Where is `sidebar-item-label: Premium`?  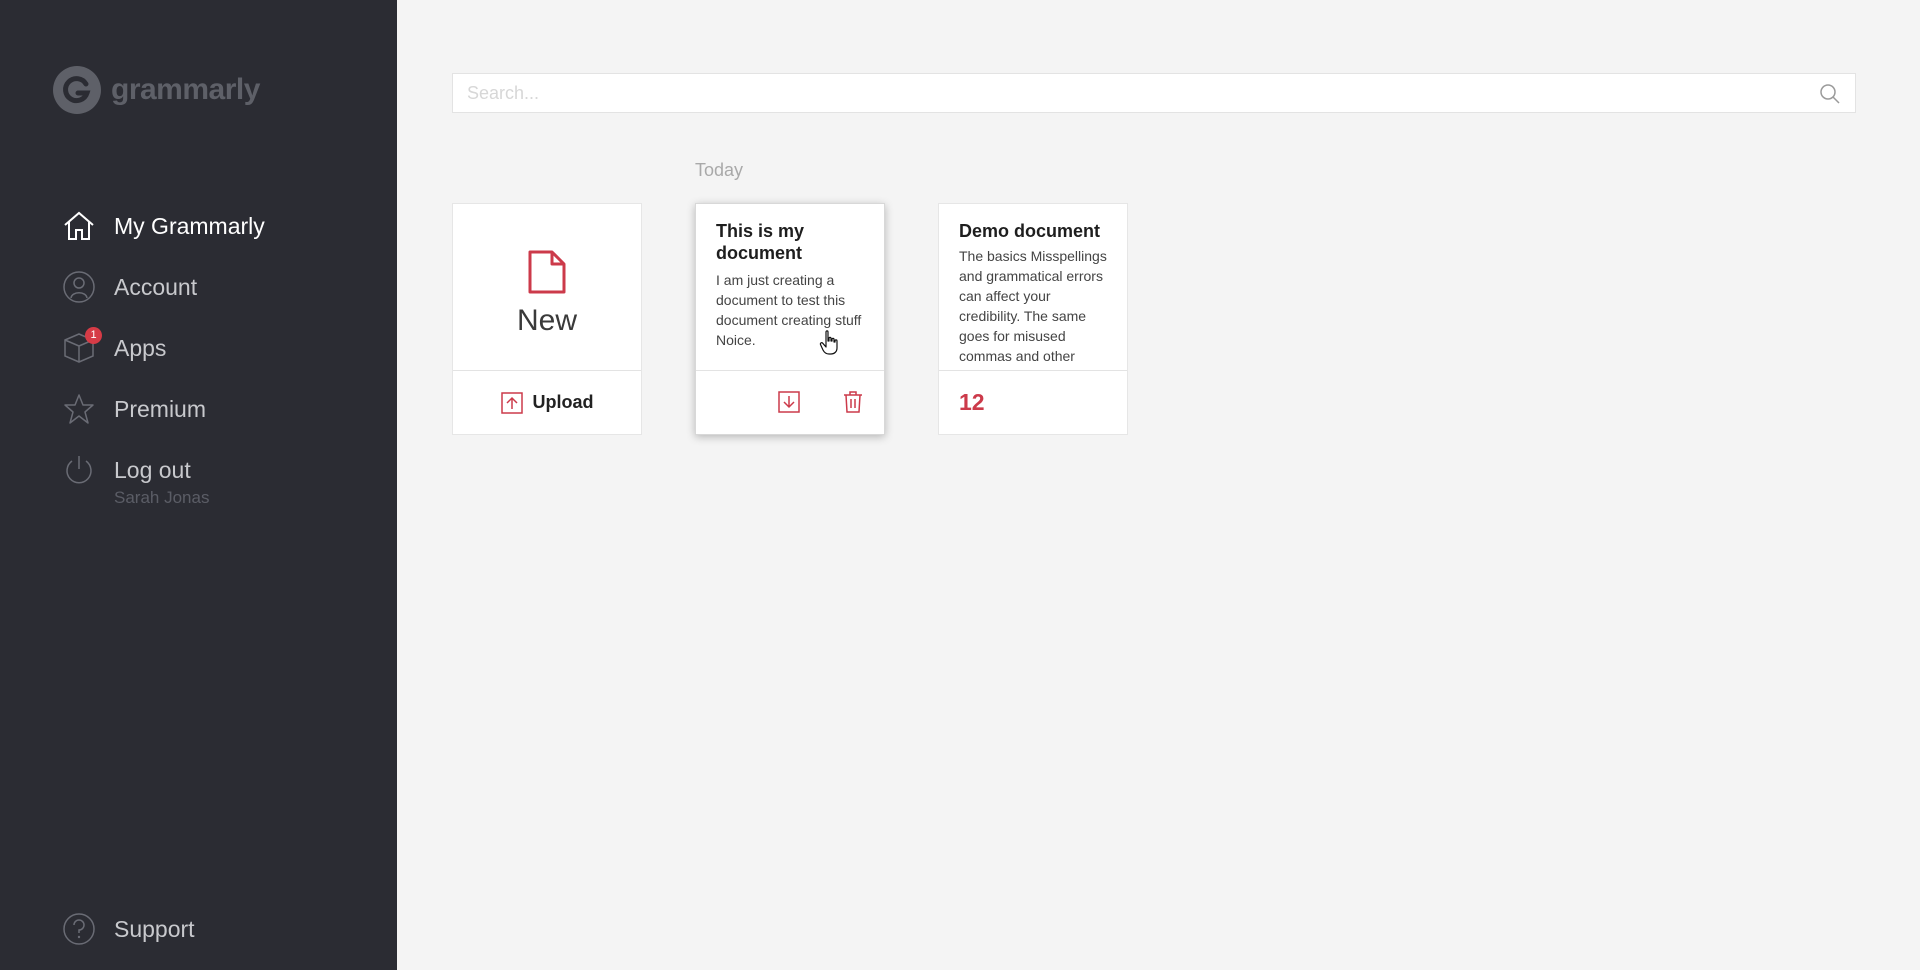 sidebar-item-label: Premium is located at coordinates (160, 408).